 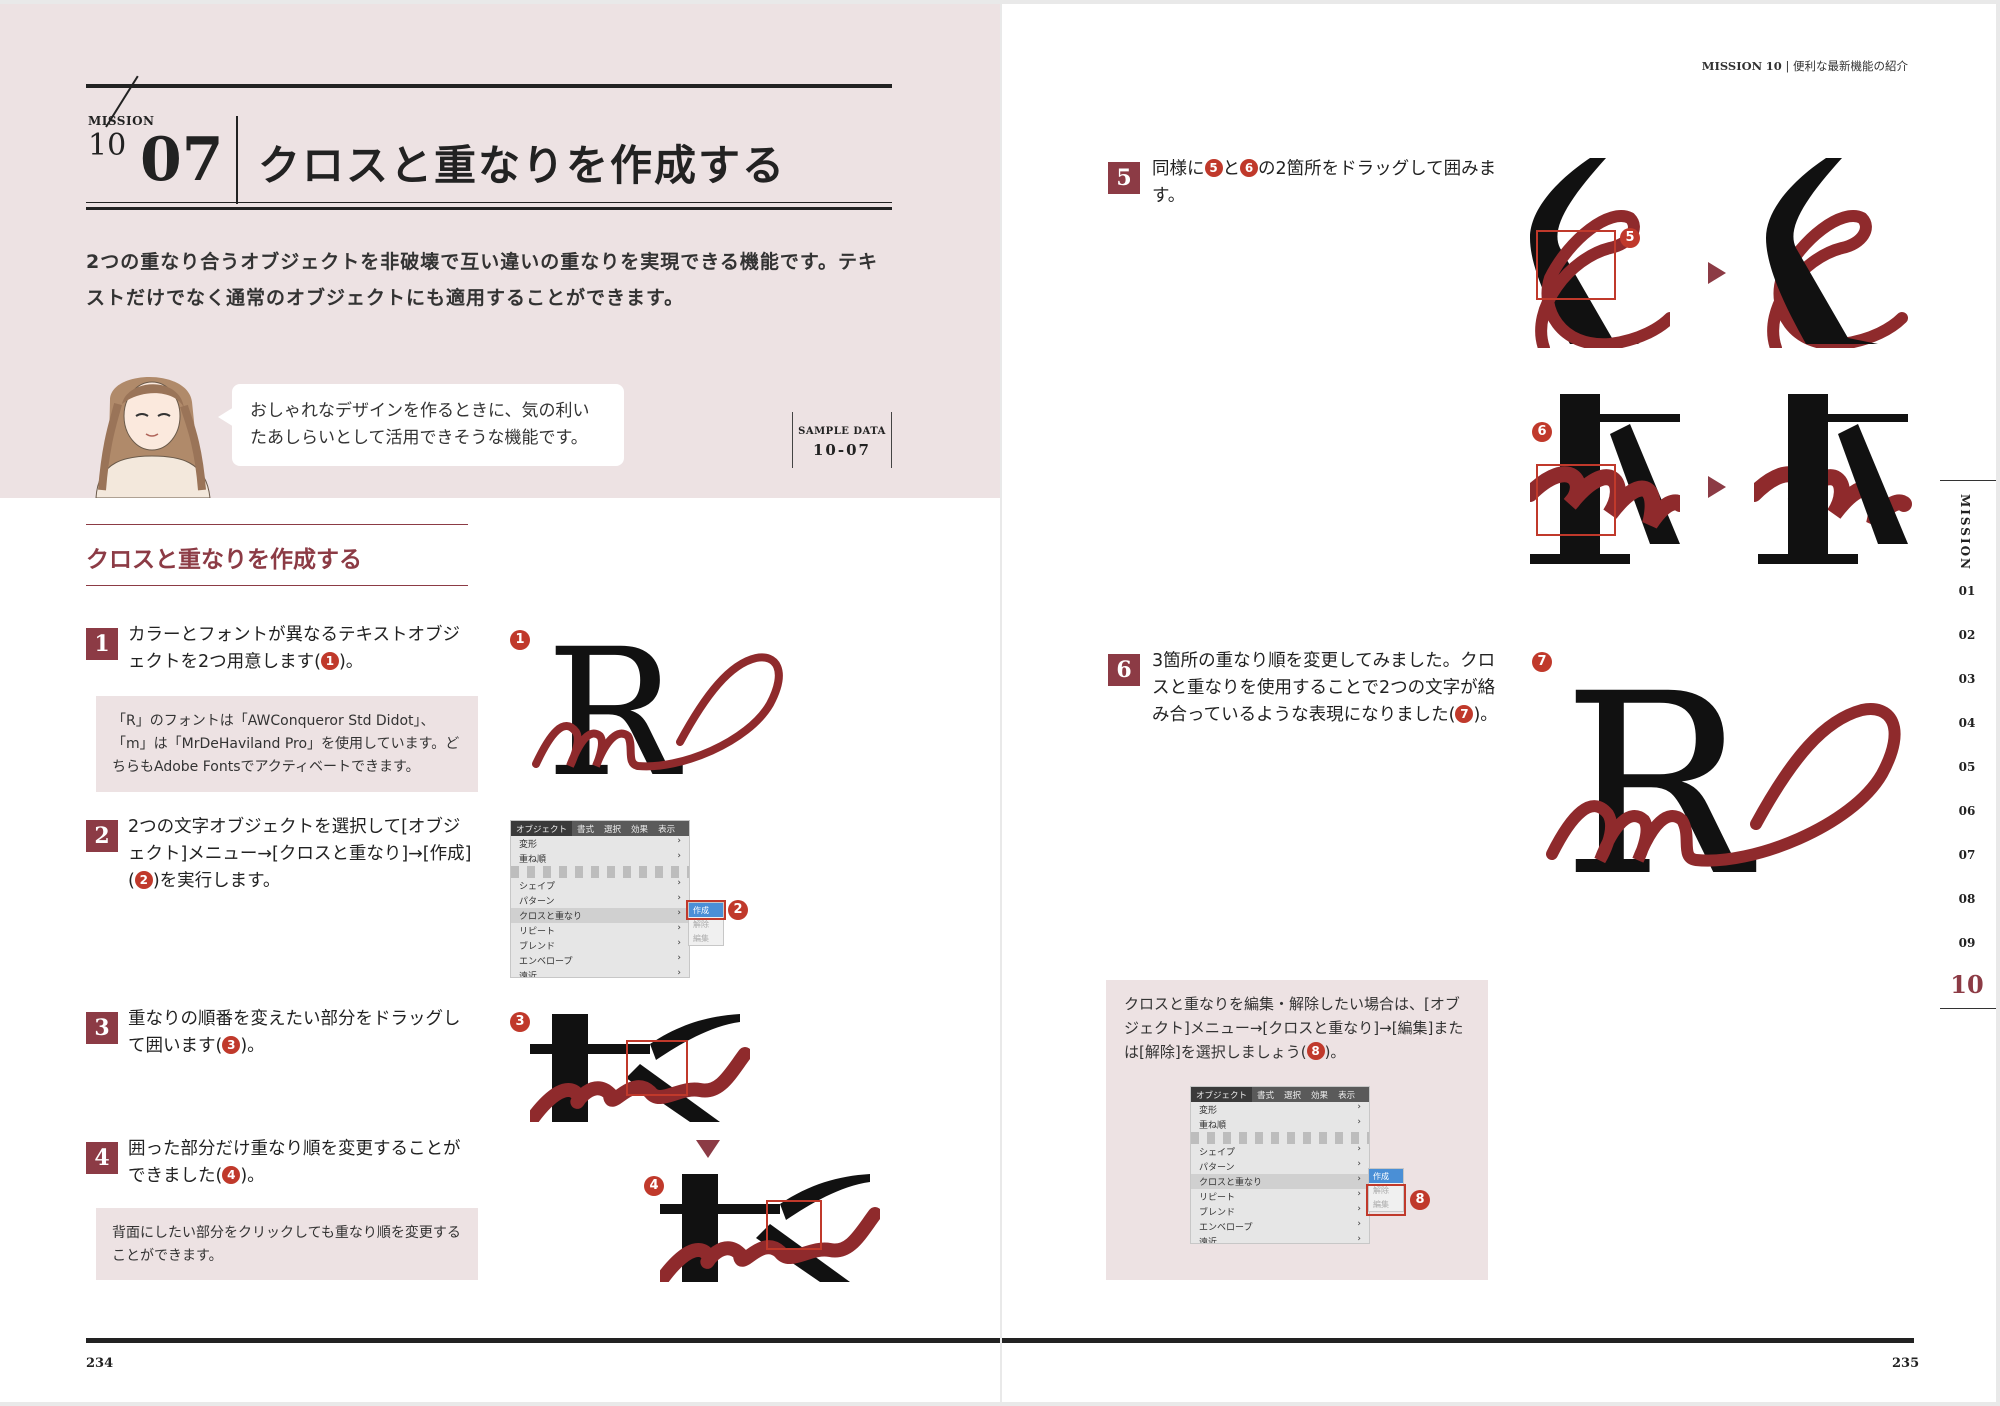 What do you see at coordinates (1386, 1176) in the screenshot?
I see `submenu-make: 作成` at bounding box center [1386, 1176].